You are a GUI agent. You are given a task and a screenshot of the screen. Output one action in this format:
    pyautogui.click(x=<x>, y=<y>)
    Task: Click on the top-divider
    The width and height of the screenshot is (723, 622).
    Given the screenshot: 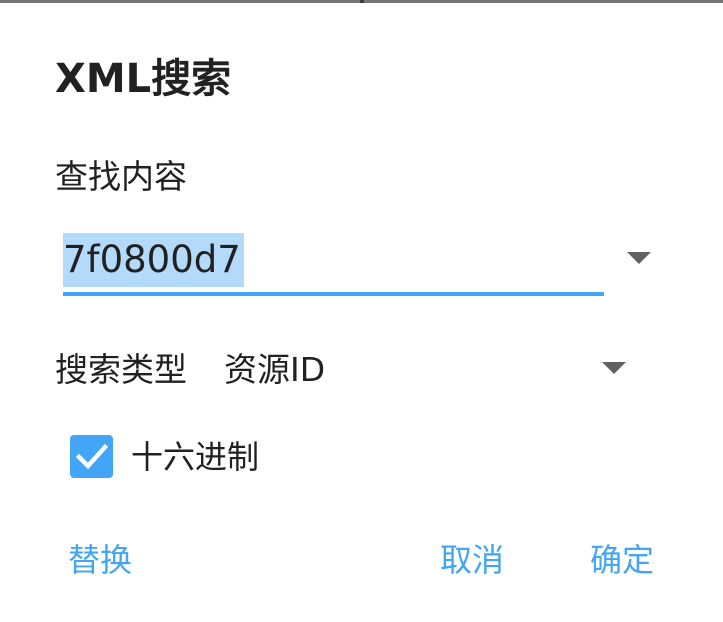 What is the action you would take?
    pyautogui.click(x=361, y=1)
    